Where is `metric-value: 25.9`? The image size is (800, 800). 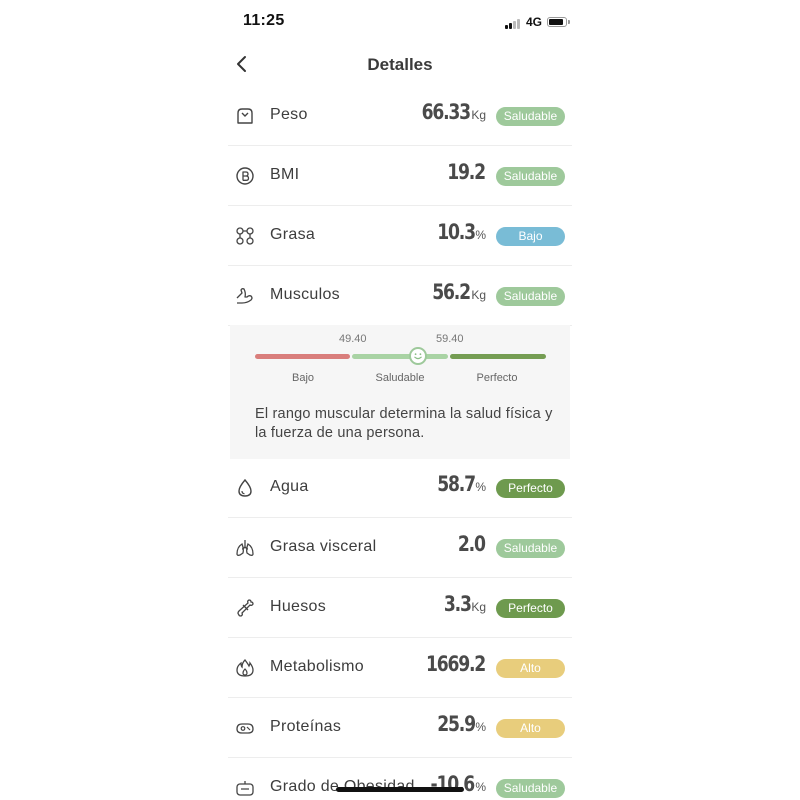 metric-value: 25.9 is located at coordinates (456, 724).